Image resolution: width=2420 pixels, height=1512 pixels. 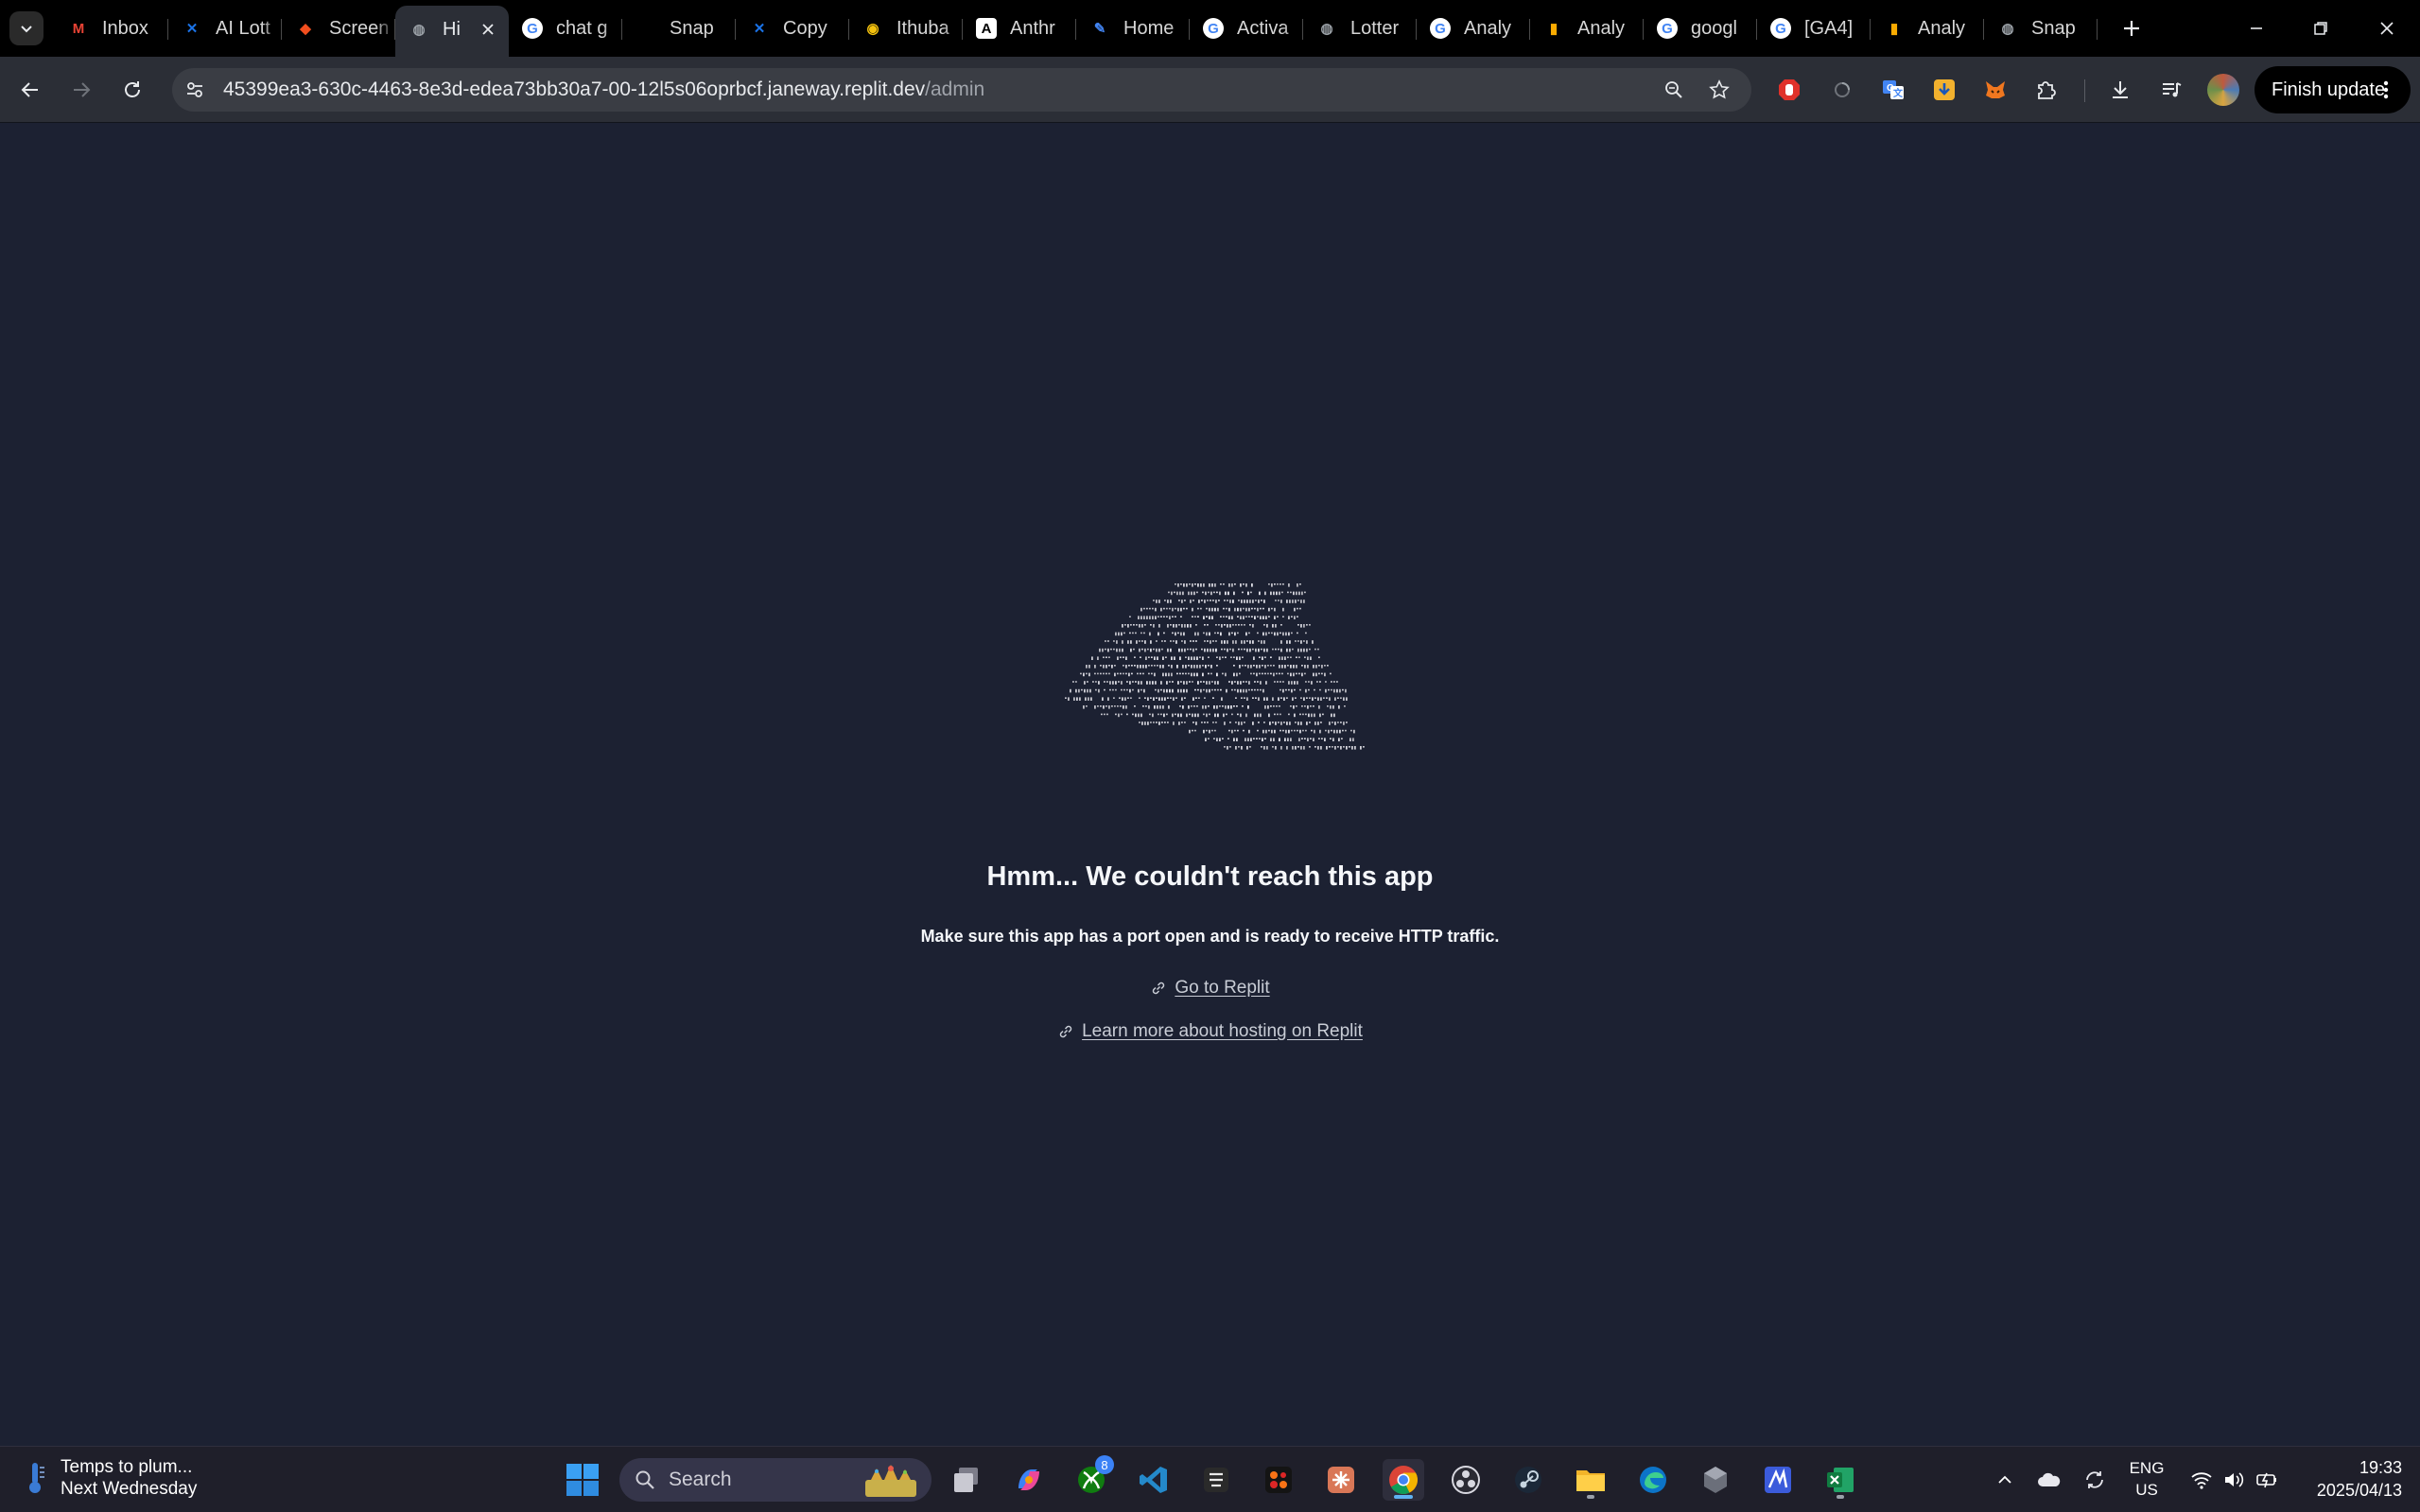 What do you see at coordinates (2049, 1480) in the screenshot?
I see `onedrive-button` at bounding box center [2049, 1480].